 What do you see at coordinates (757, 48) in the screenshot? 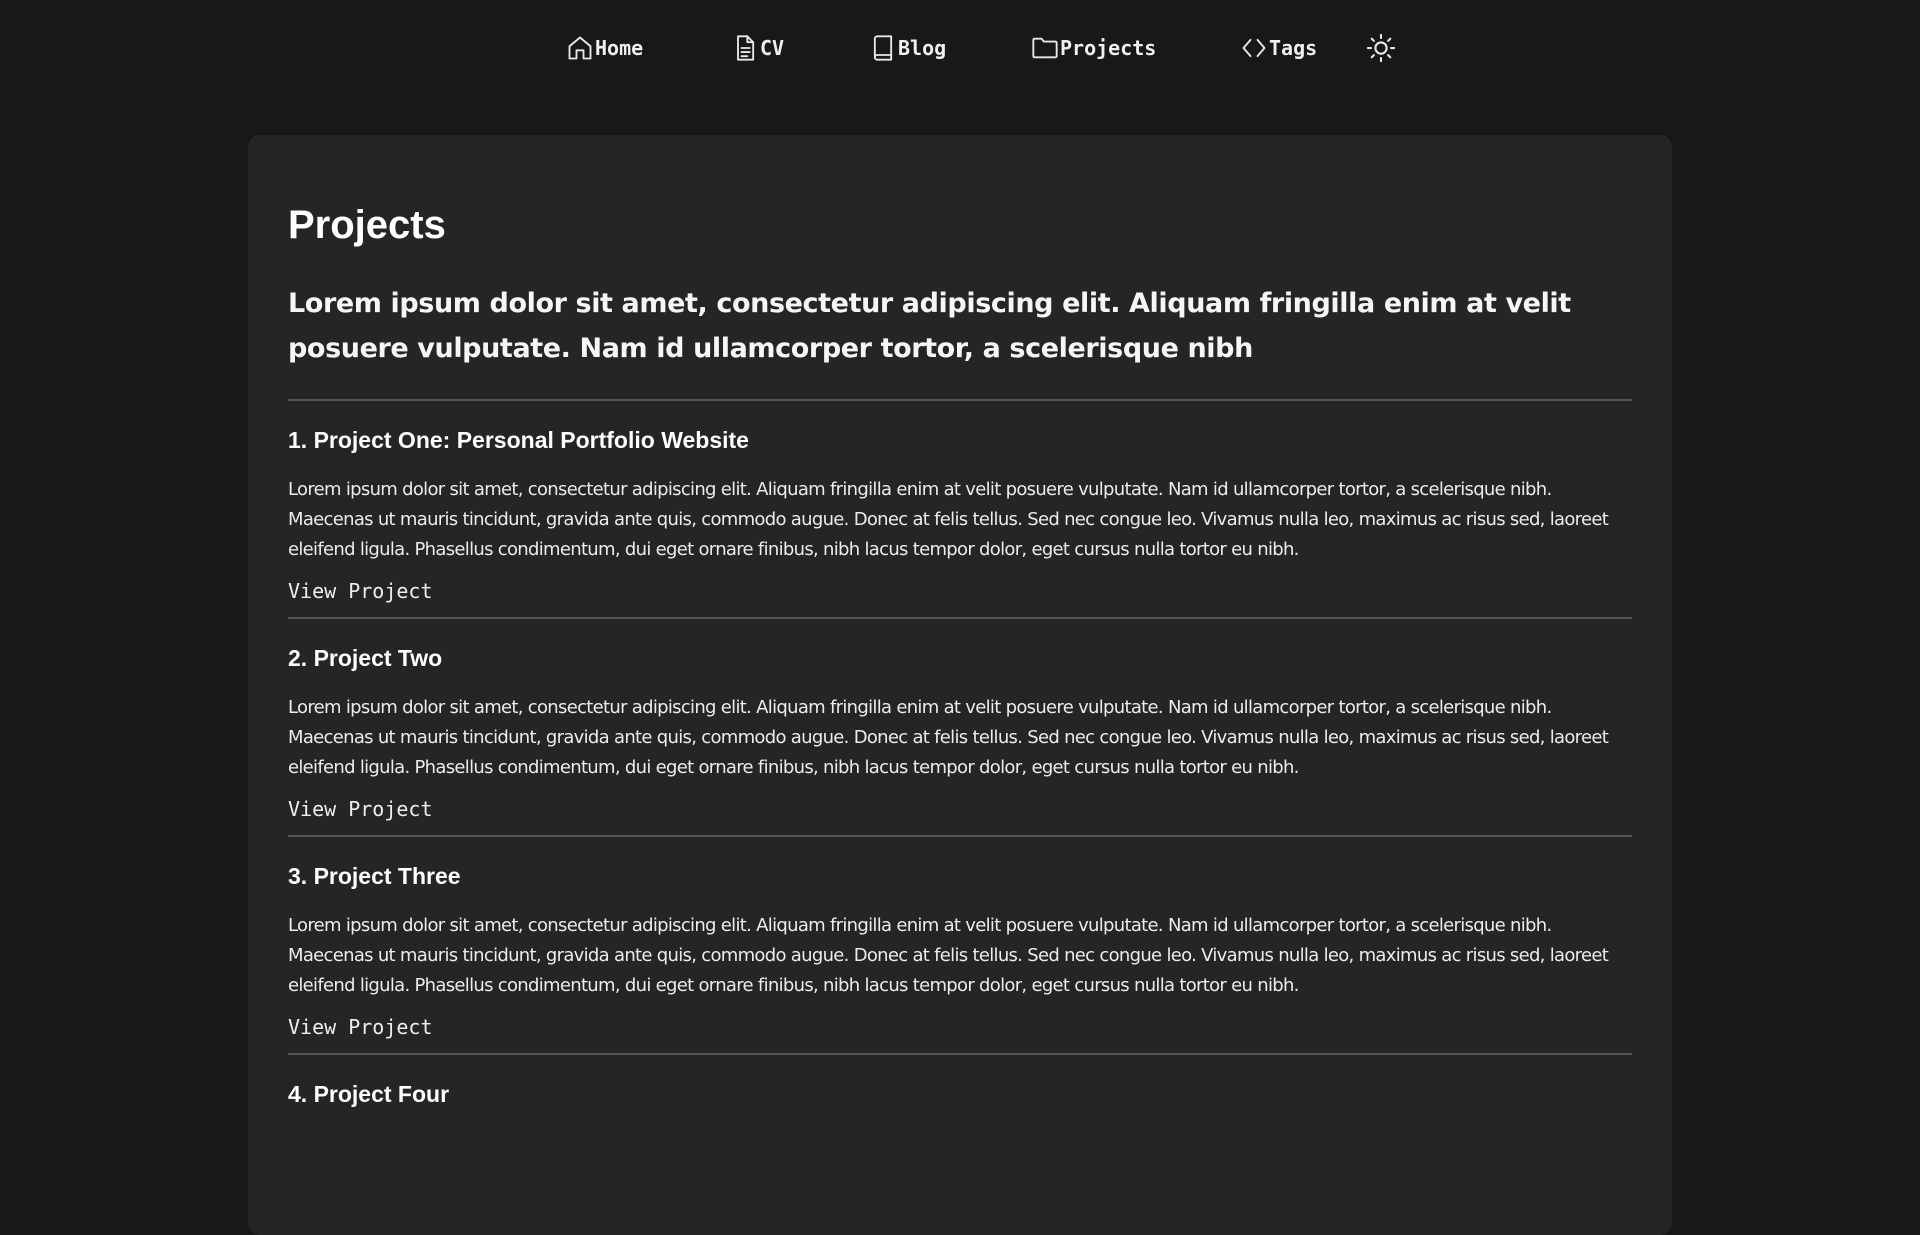
I see `nav-item-cv: CV` at bounding box center [757, 48].